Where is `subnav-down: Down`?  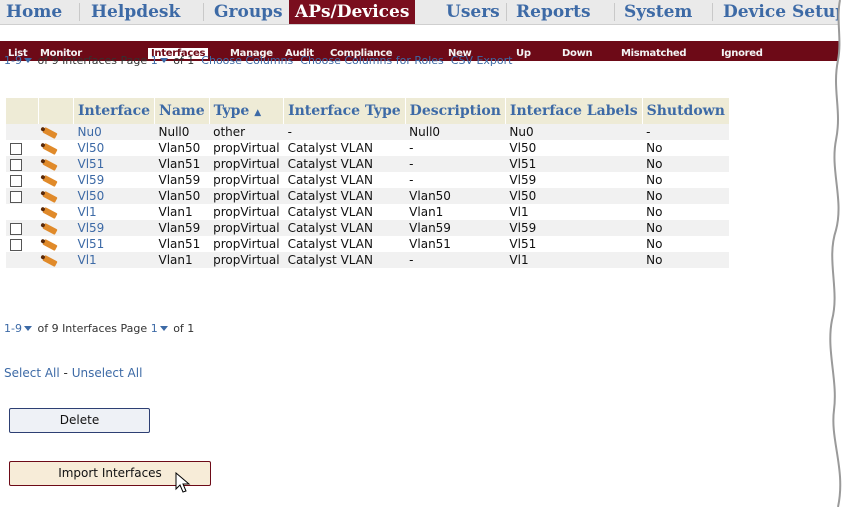
subnav-down: Down is located at coordinates (577, 53).